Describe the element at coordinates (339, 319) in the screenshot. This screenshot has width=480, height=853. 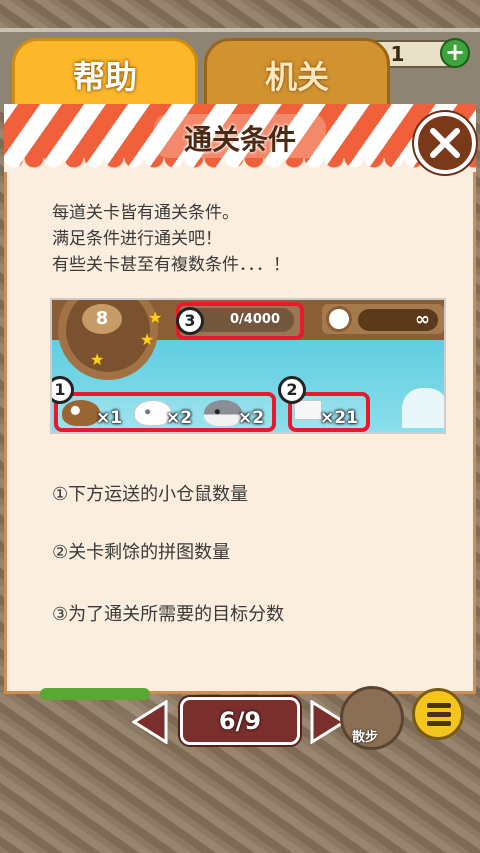
I see `clock-icon` at that location.